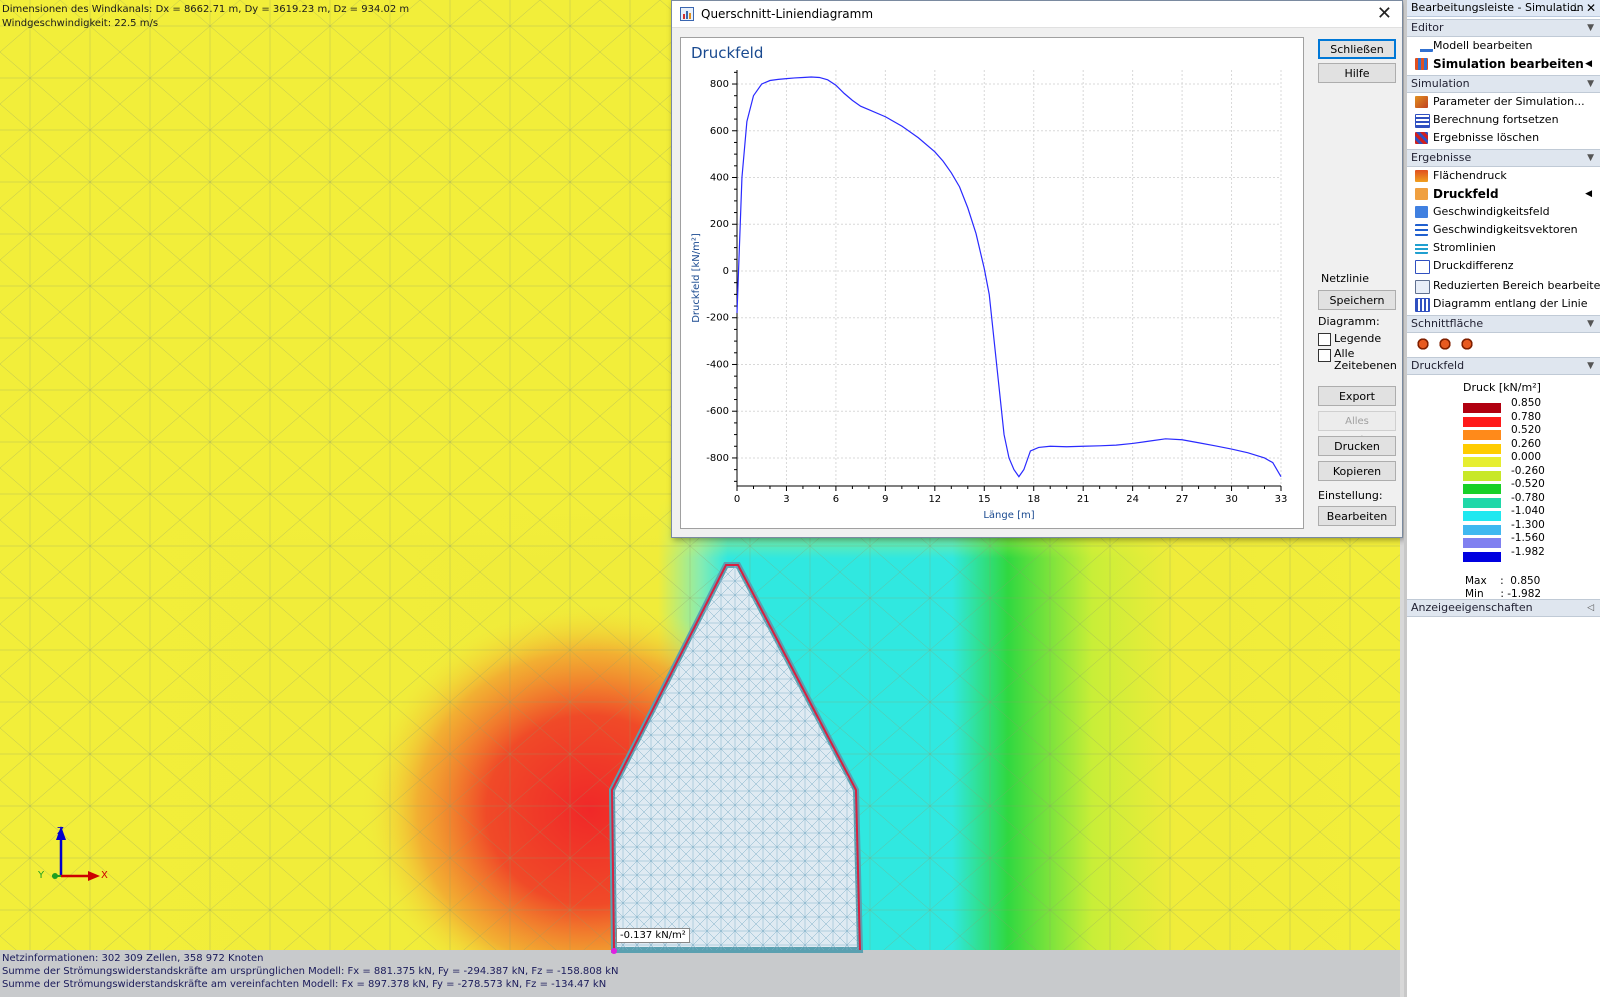 The width and height of the screenshot is (1600, 997). What do you see at coordinates (1438, 365) in the screenshot?
I see `section-label: Druckfeld` at bounding box center [1438, 365].